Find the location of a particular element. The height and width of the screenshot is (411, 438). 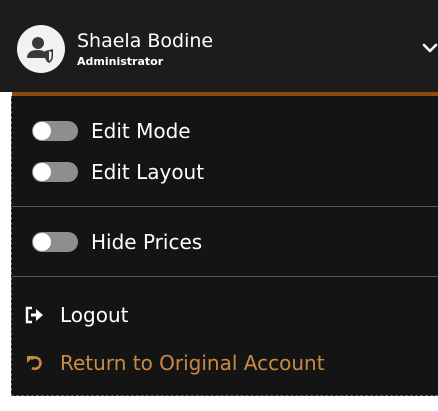

return-to-original-account-label: Return to Original Account is located at coordinates (192, 363).